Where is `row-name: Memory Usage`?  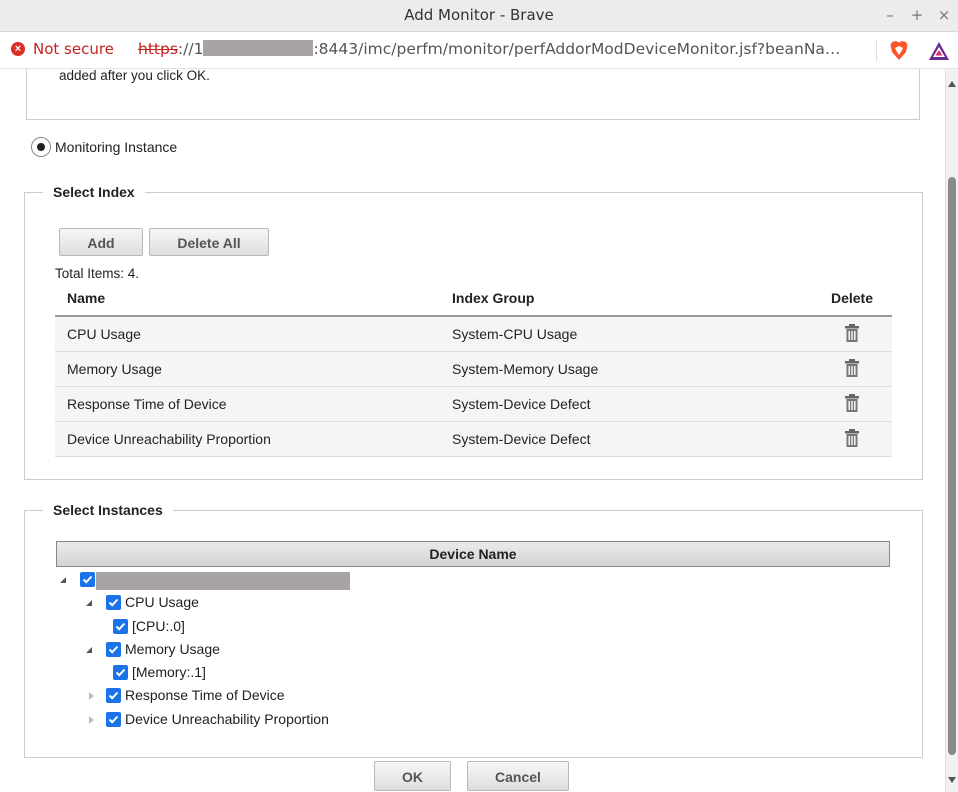 row-name: Memory Usage is located at coordinates (253, 369).